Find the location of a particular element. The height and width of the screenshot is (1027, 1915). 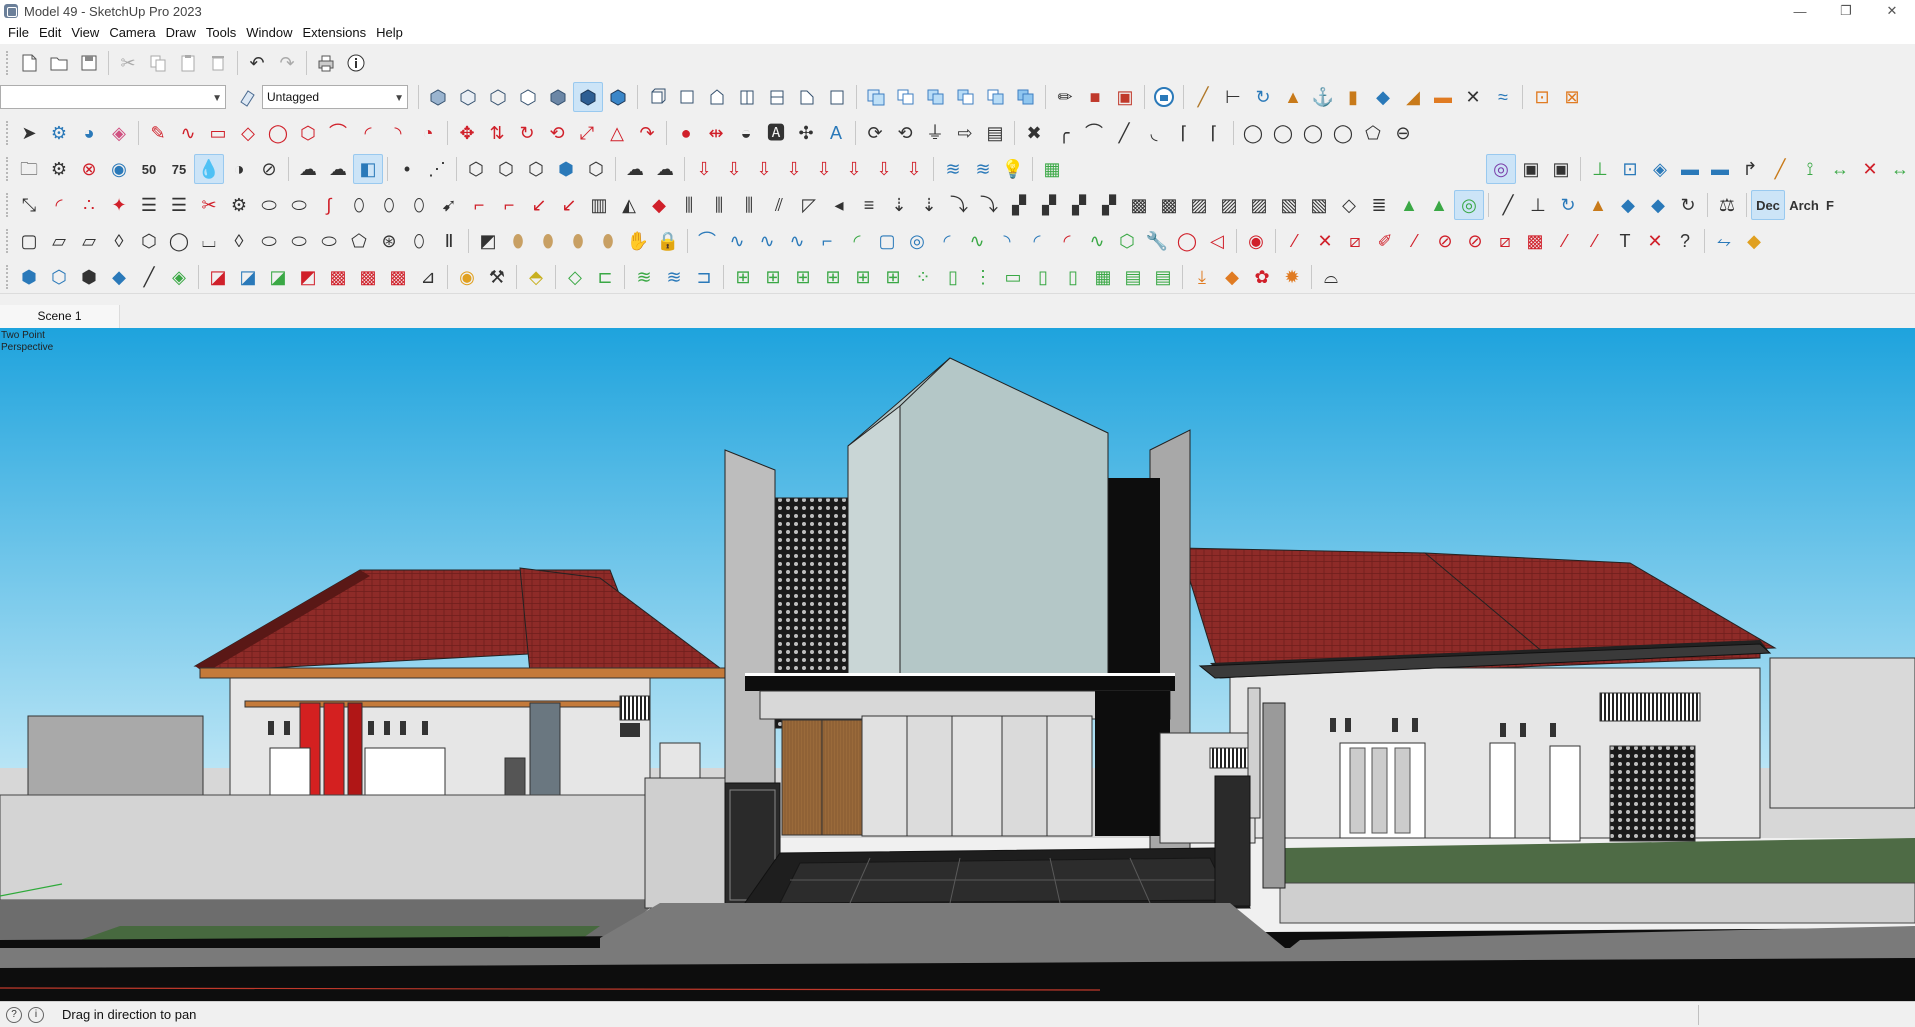

extension-tool-icon: ◩ is located at coordinates (488, 241).